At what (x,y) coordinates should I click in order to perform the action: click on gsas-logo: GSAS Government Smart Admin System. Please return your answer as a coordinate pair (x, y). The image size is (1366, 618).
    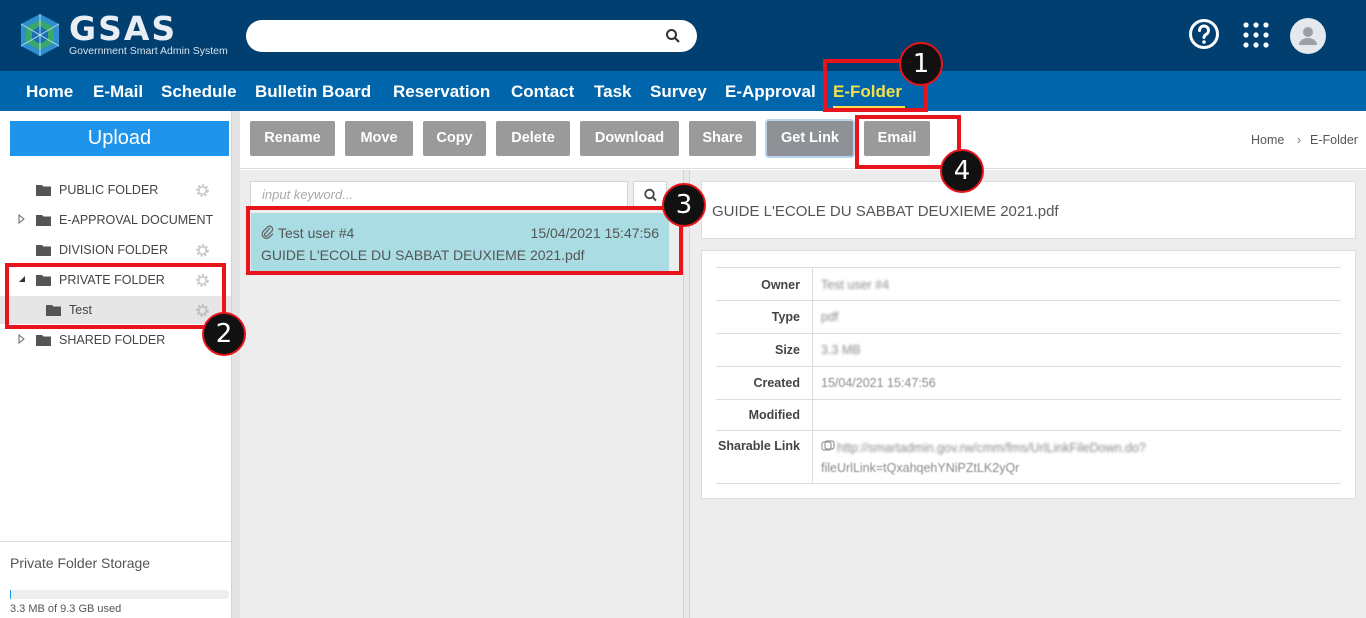
    Looking at the image, I should click on (122, 35).